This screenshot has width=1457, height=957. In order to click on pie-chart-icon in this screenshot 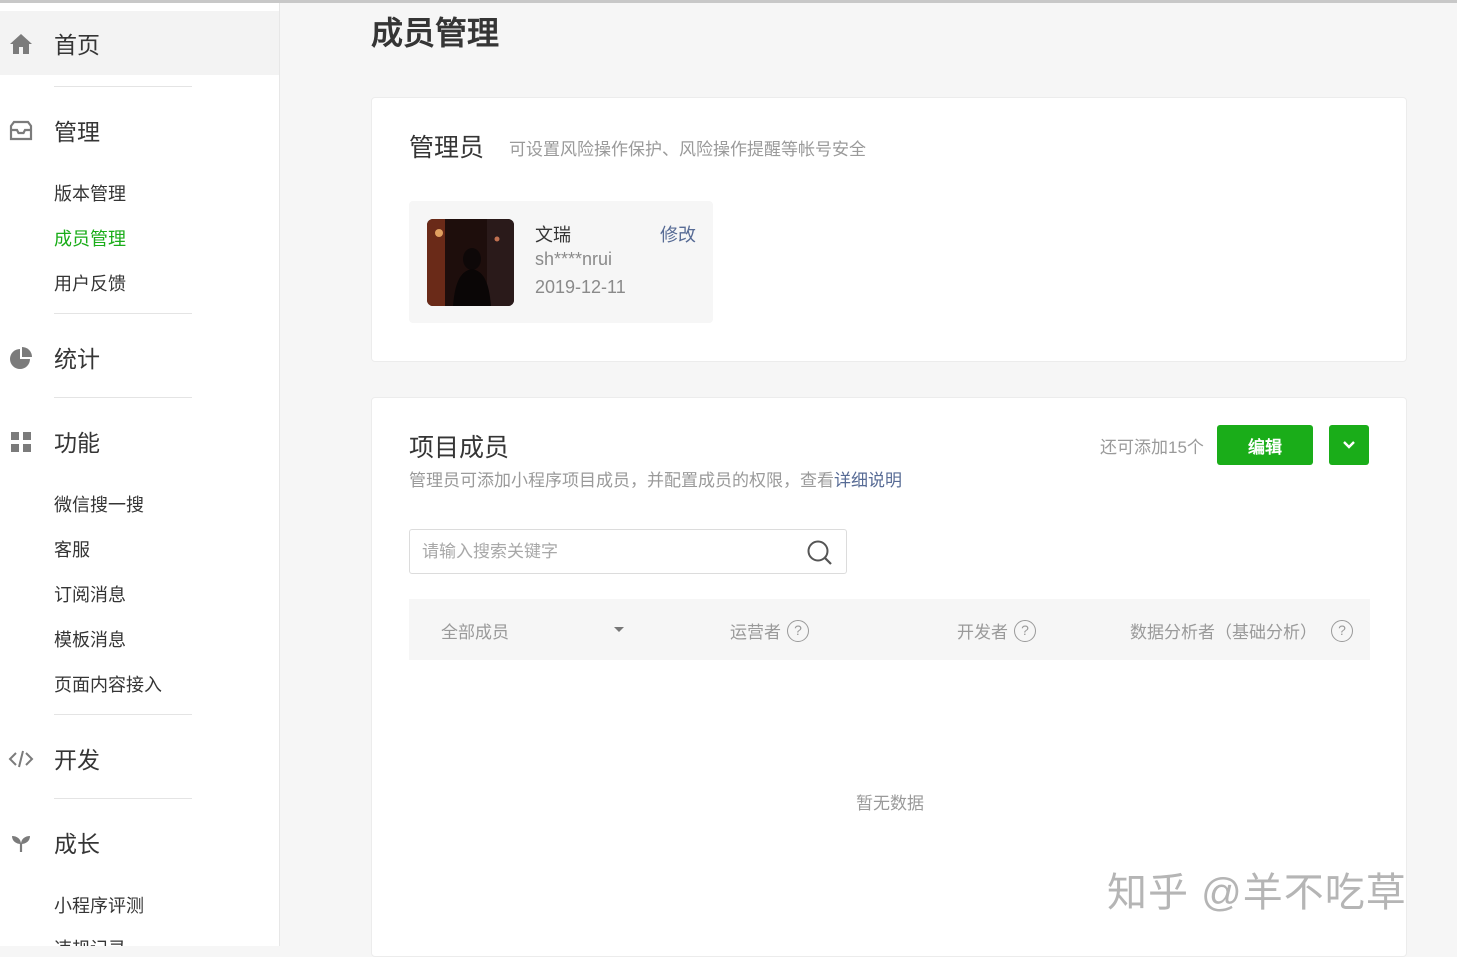, I will do `click(21, 358)`.